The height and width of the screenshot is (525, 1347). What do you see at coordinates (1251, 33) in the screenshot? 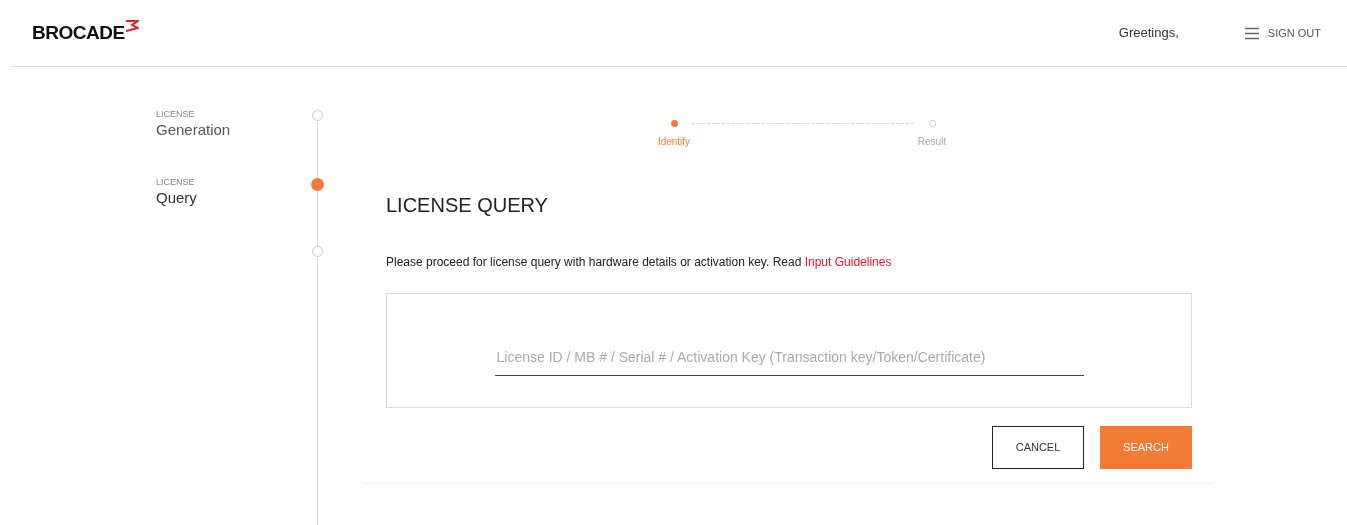
I see `menu-icon` at bounding box center [1251, 33].